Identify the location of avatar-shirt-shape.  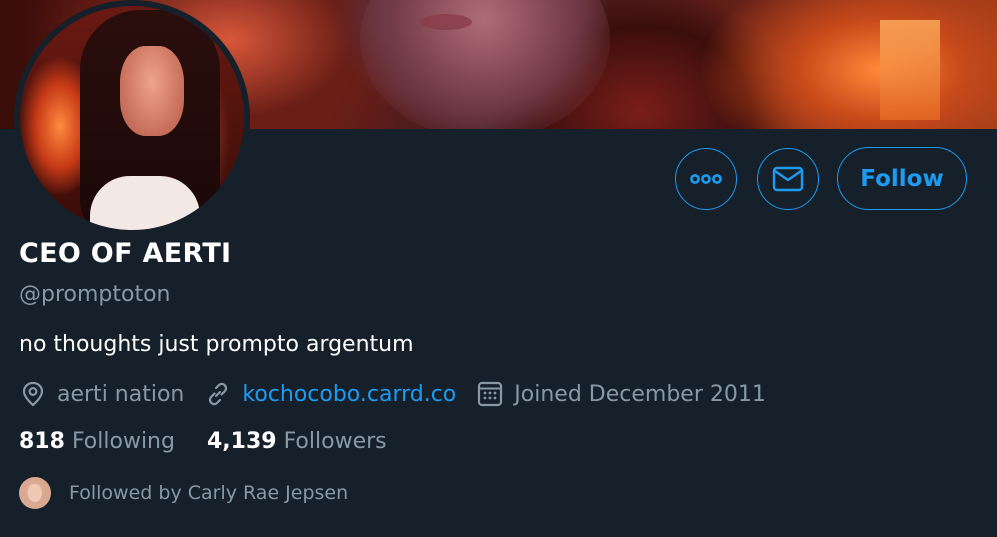
(145, 203).